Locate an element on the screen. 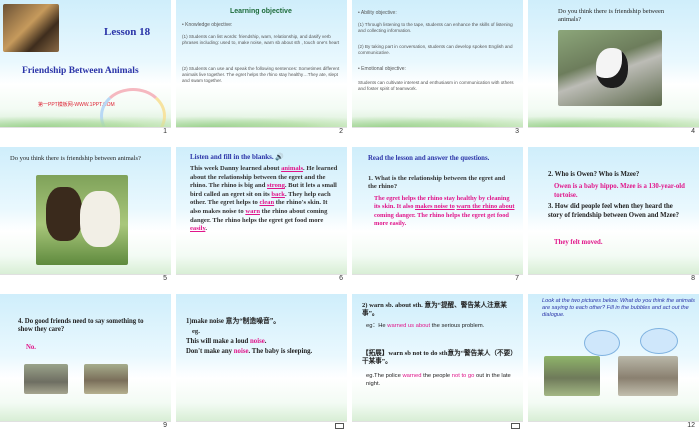  lesson-subtitle: Friendship Between Animals is located at coordinates (80, 71).